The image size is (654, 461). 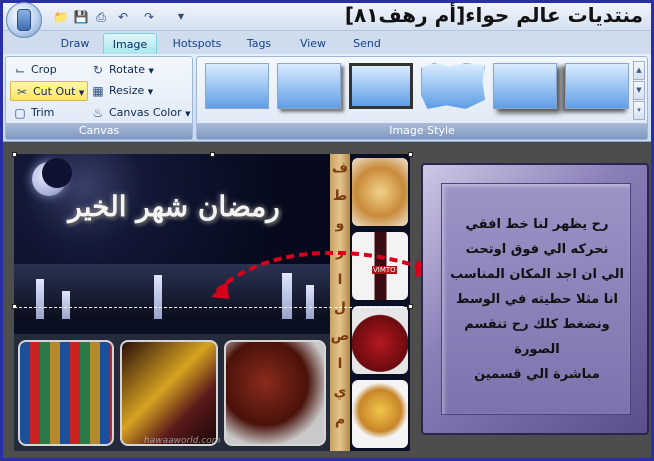 I want to click on tab-tags: Tags, so click(x=259, y=43).